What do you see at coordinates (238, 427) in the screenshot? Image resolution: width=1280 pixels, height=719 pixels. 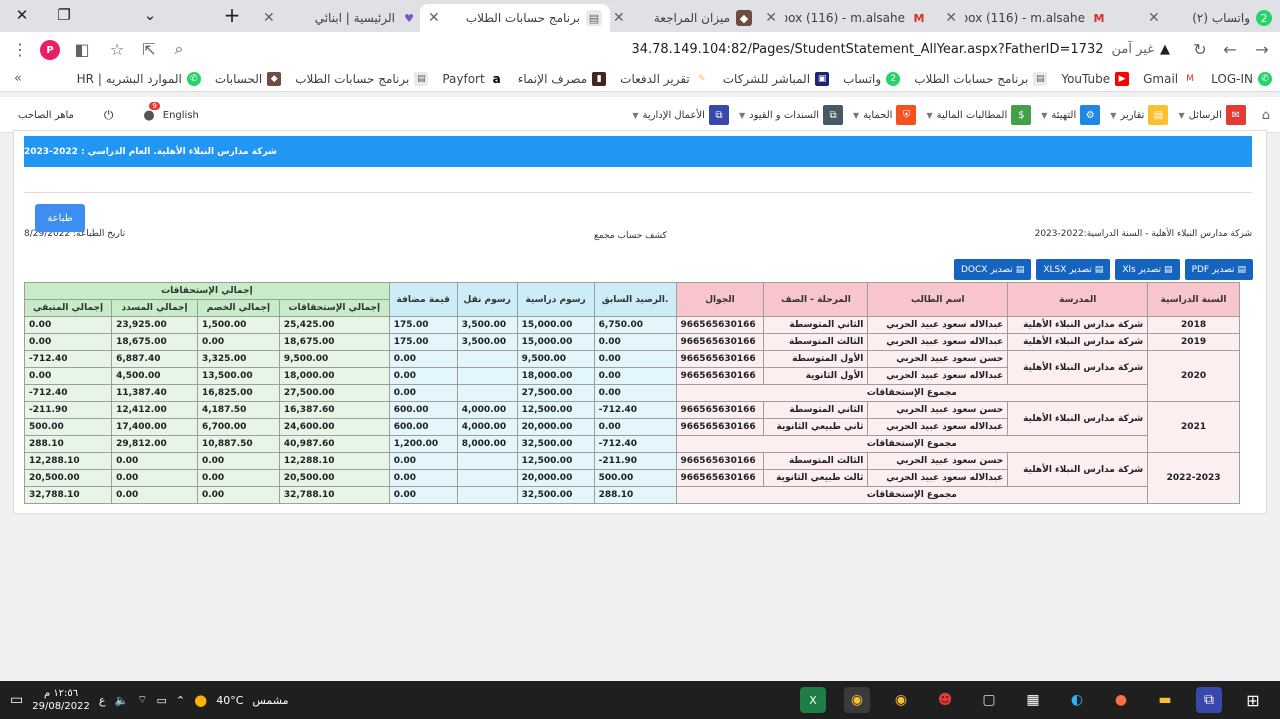 I see `discount-cell: 6,700.00` at bounding box center [238, 427].